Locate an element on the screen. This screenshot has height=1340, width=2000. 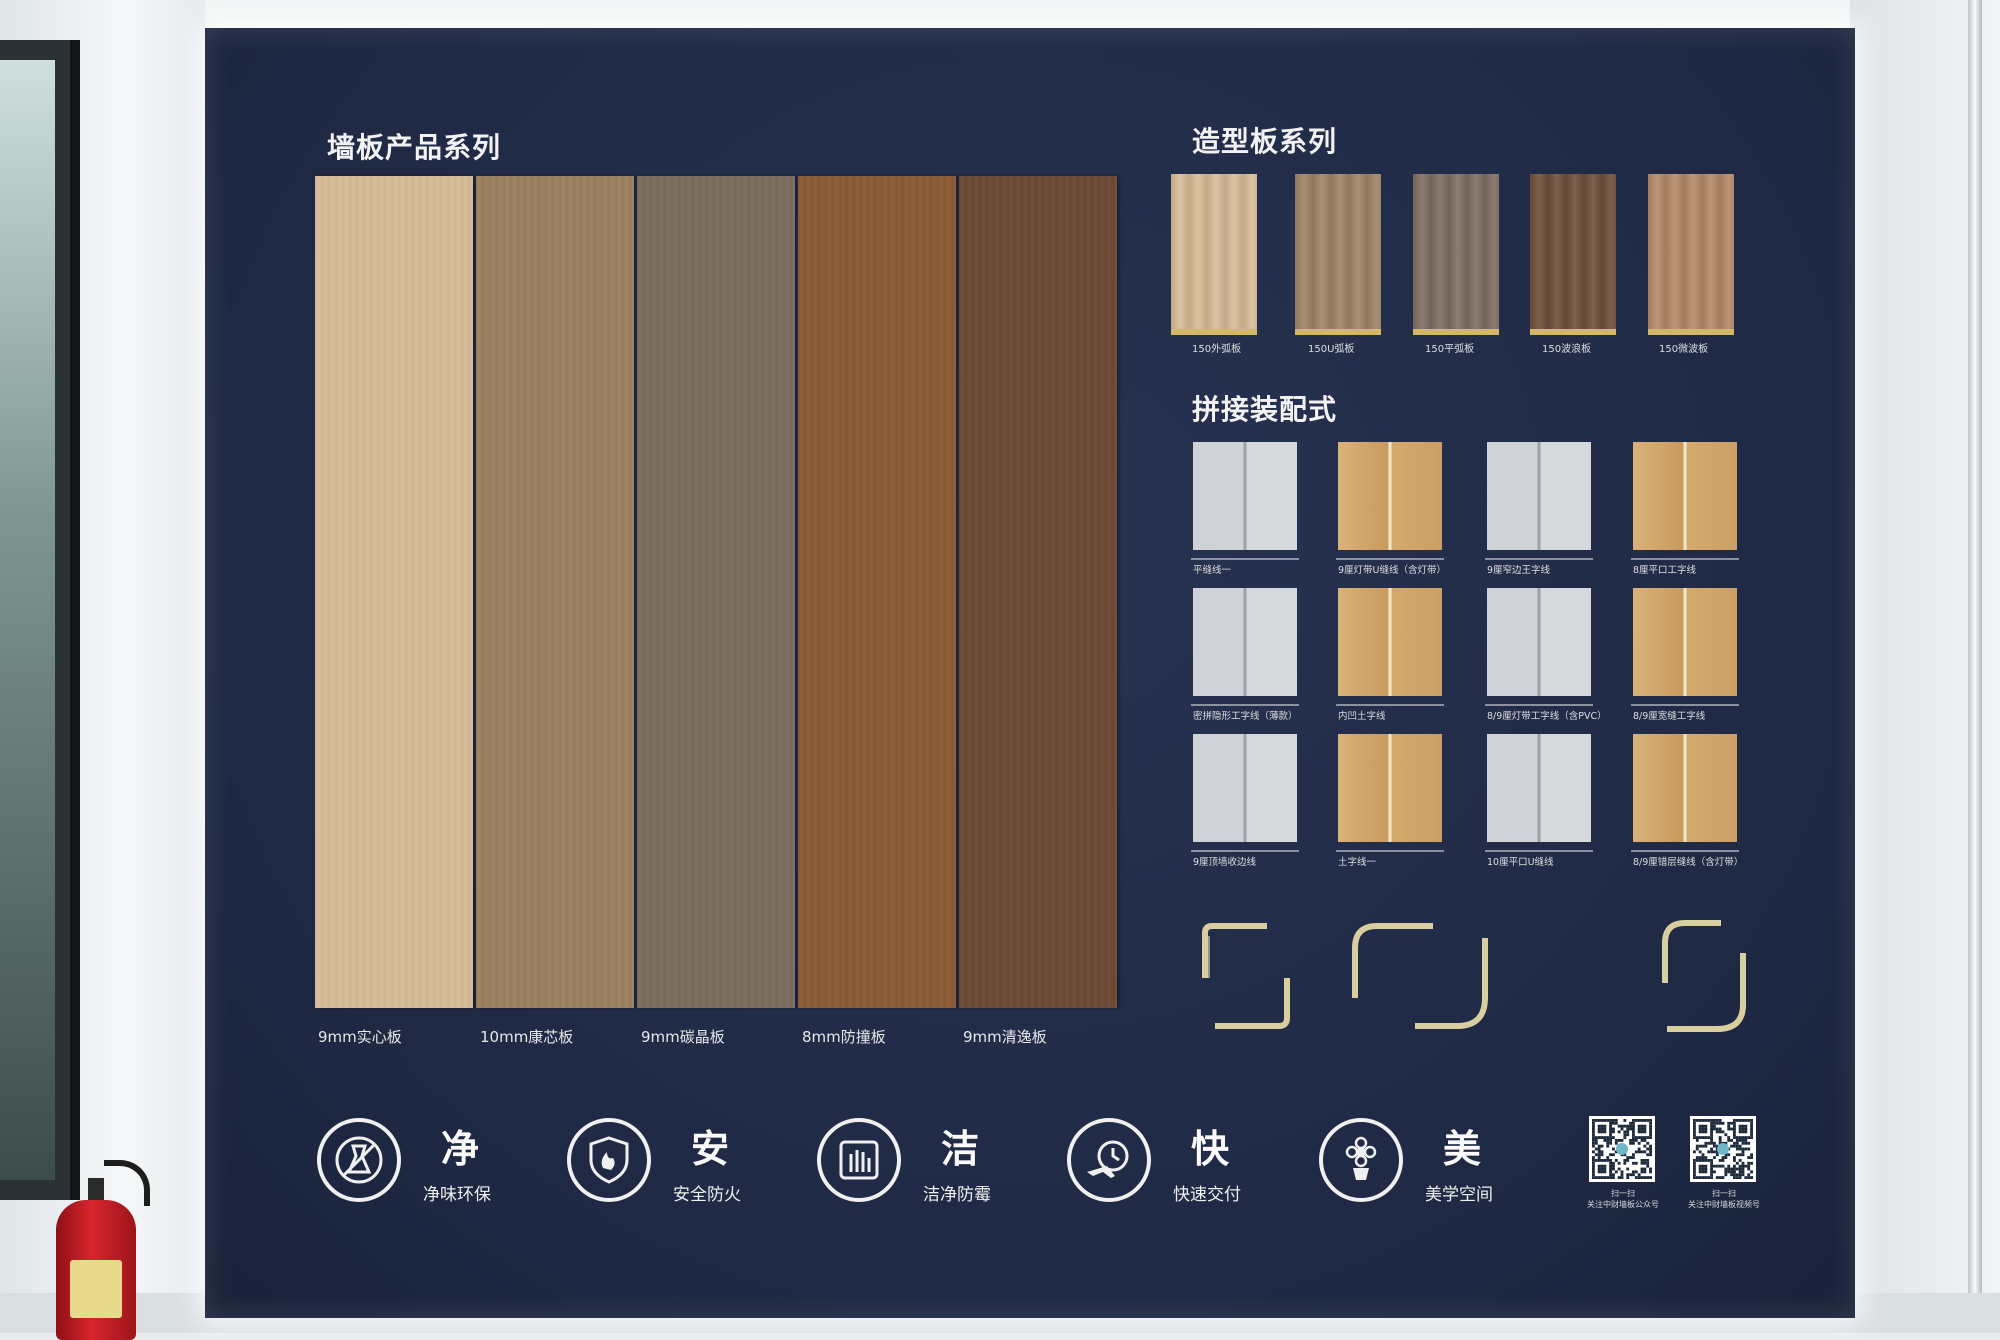
joint-label-4: 8厘平口工字线 is located at coordinates (1665, 570).